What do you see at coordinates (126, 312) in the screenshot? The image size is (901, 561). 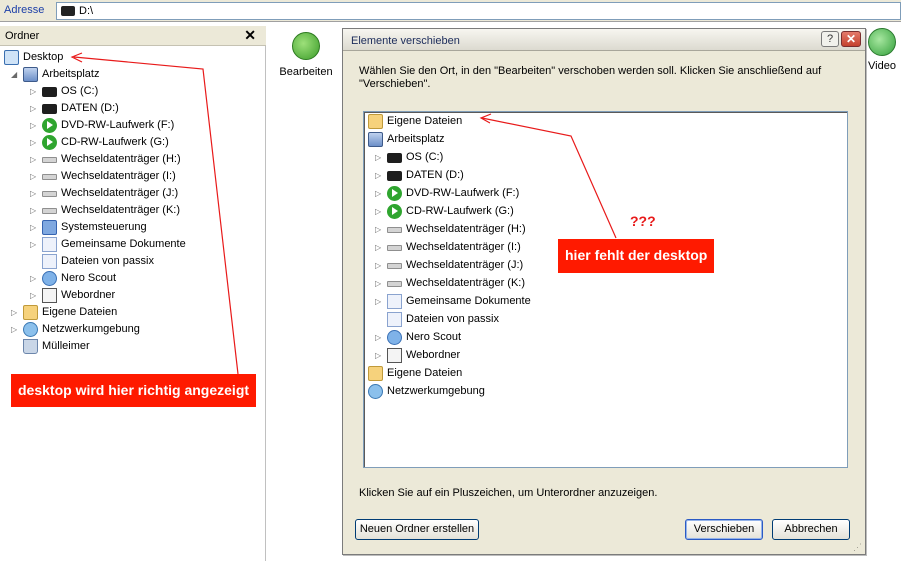 I see `tree-item: ▷ Eigene Dateien` at bounding box center [126, 312].